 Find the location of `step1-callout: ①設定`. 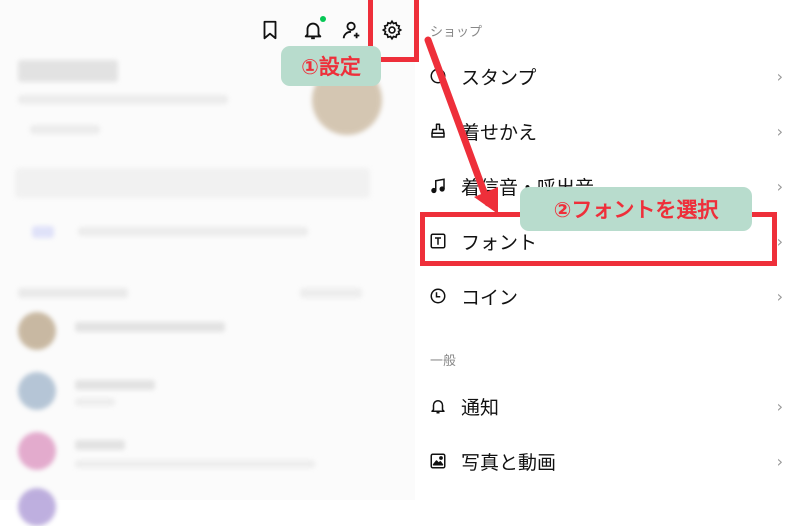

step1-callout: ①設定 is located at coordinates (331, 66).